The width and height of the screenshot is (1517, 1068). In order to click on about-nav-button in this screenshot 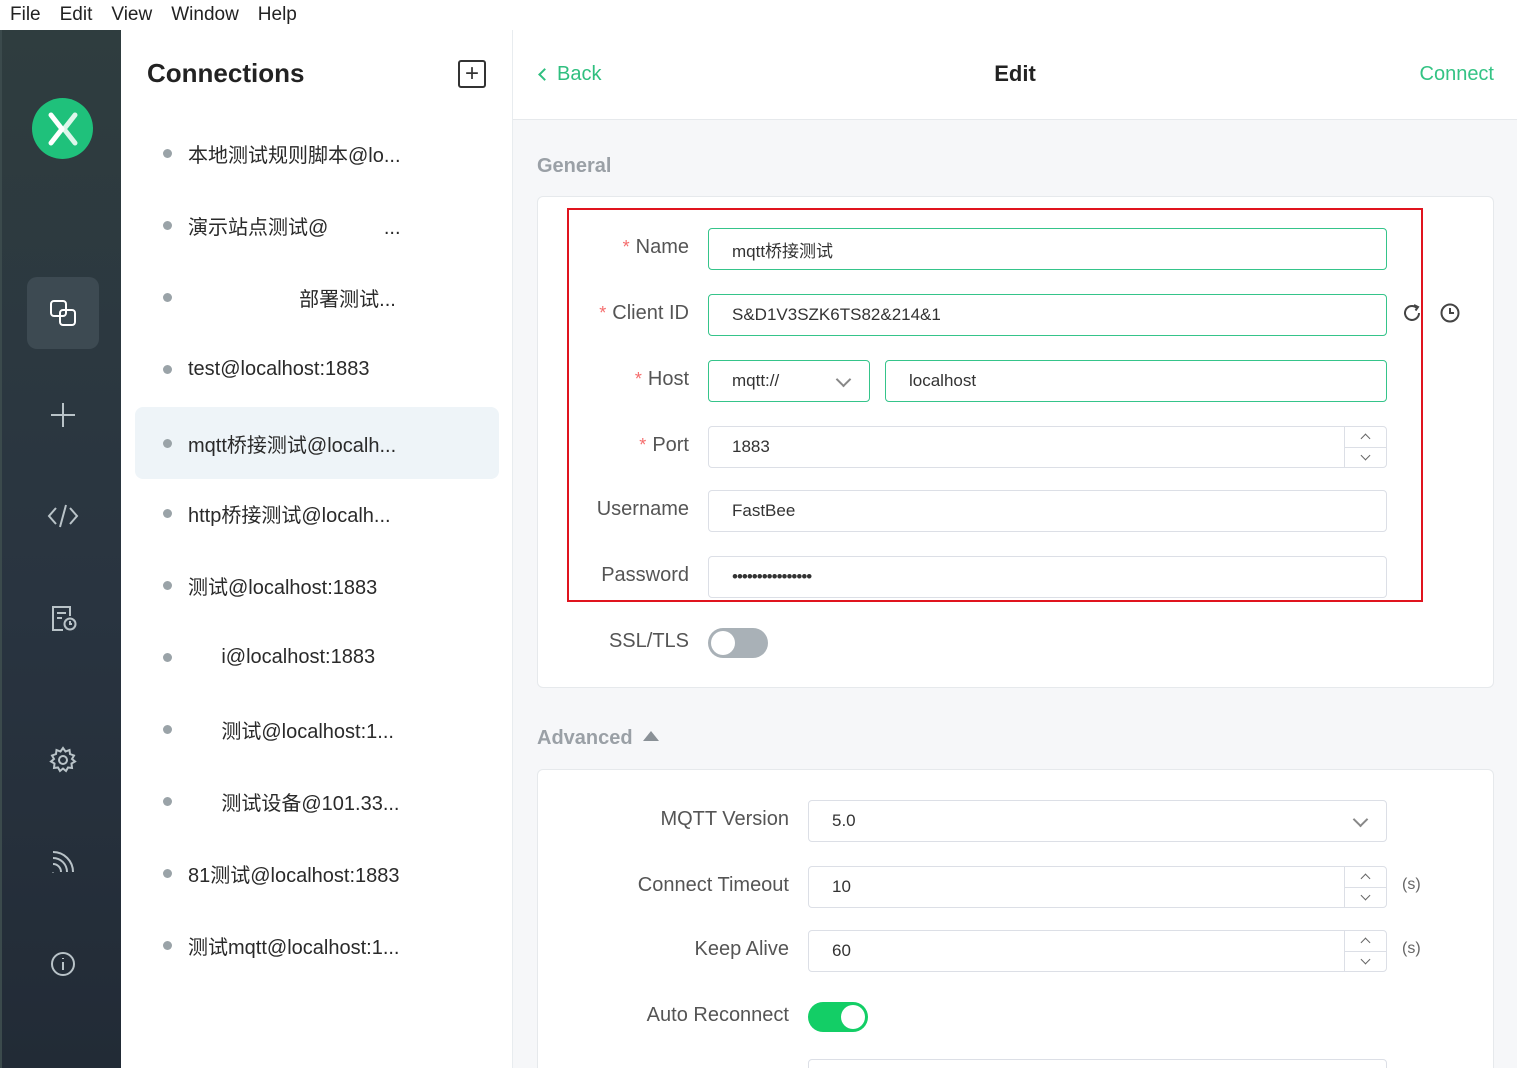, I will do `click(63, 964)`.